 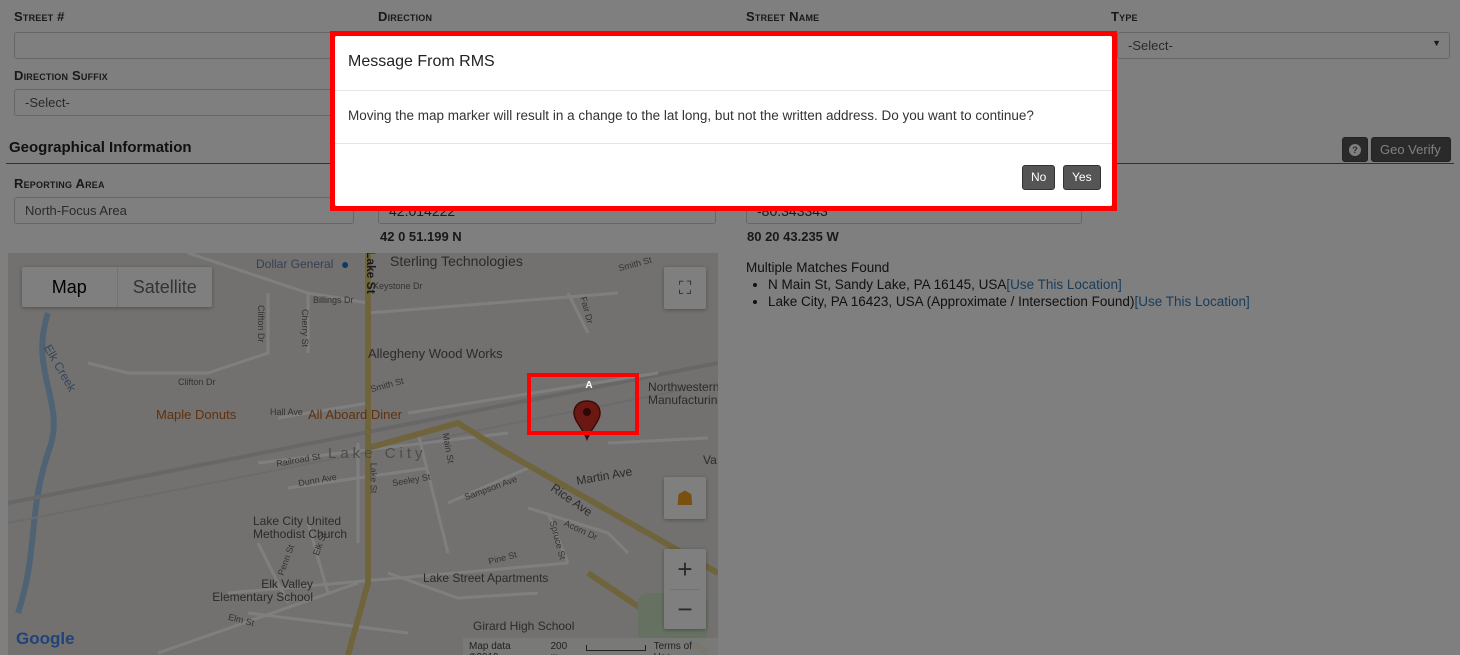 What do you see at coordinates (589, 385) in the screenshot?
I see `marker-label: A` at bounding box center [589, 385].